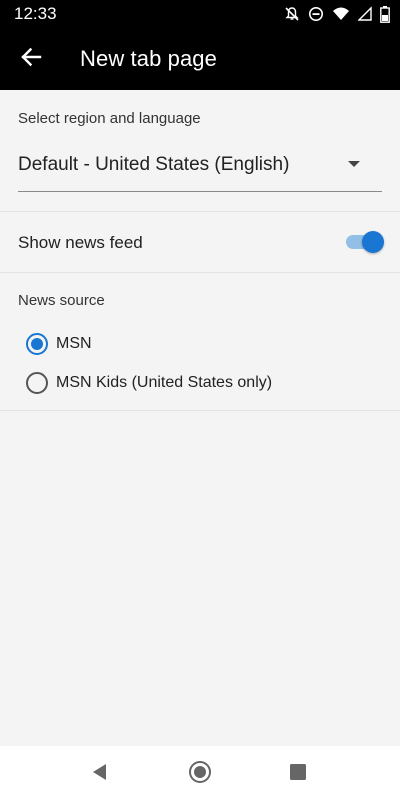  Describe the element at coordinates (37, 344) in the screenshot. I see `radio-button-checked` at that location.